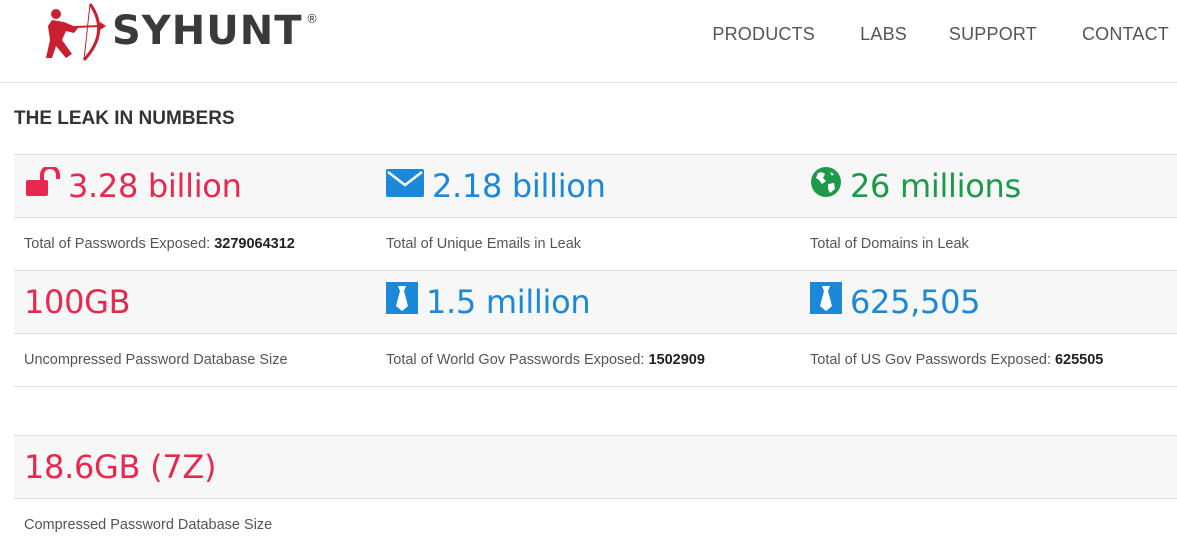  Describe the element at coordinates (595, 410) in the screenshot. I see `row-spacer` at that location.